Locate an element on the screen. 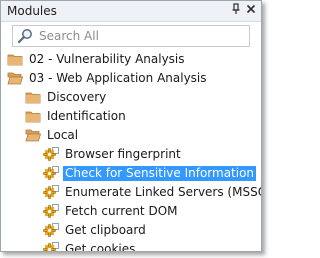 The image size is (320, 258). search-input is located at coordinates (139, 35).